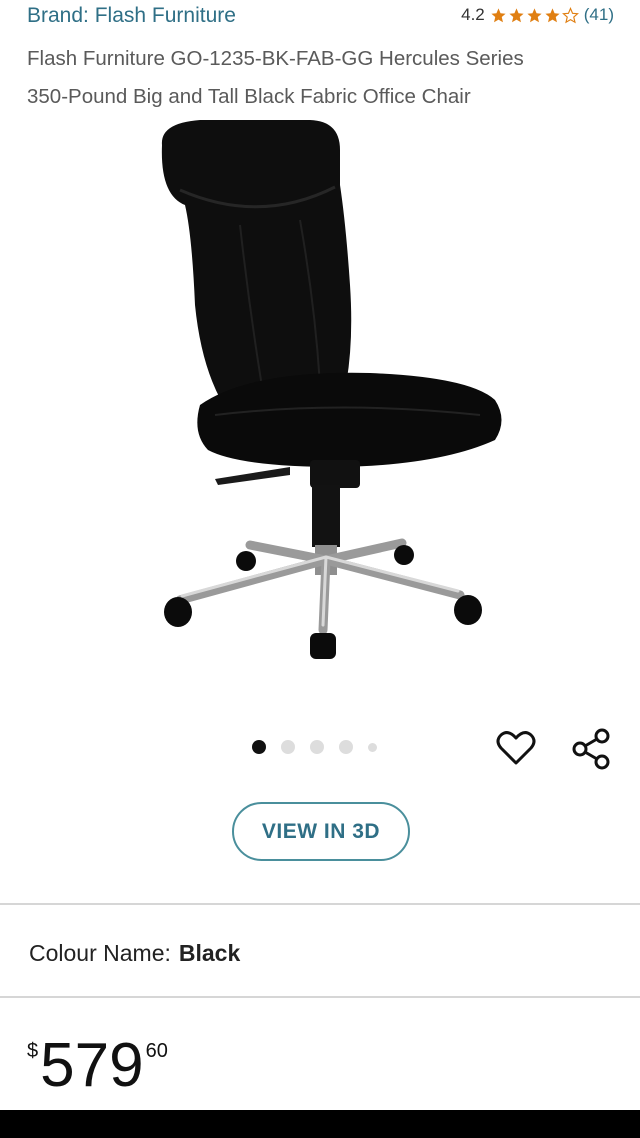 The image size is (640, 1138). What do you see at coordinates (131, 16) in the screenshot?
I see `brand-link: Brand: Flash Furniture` at bounding box center [131, 16].